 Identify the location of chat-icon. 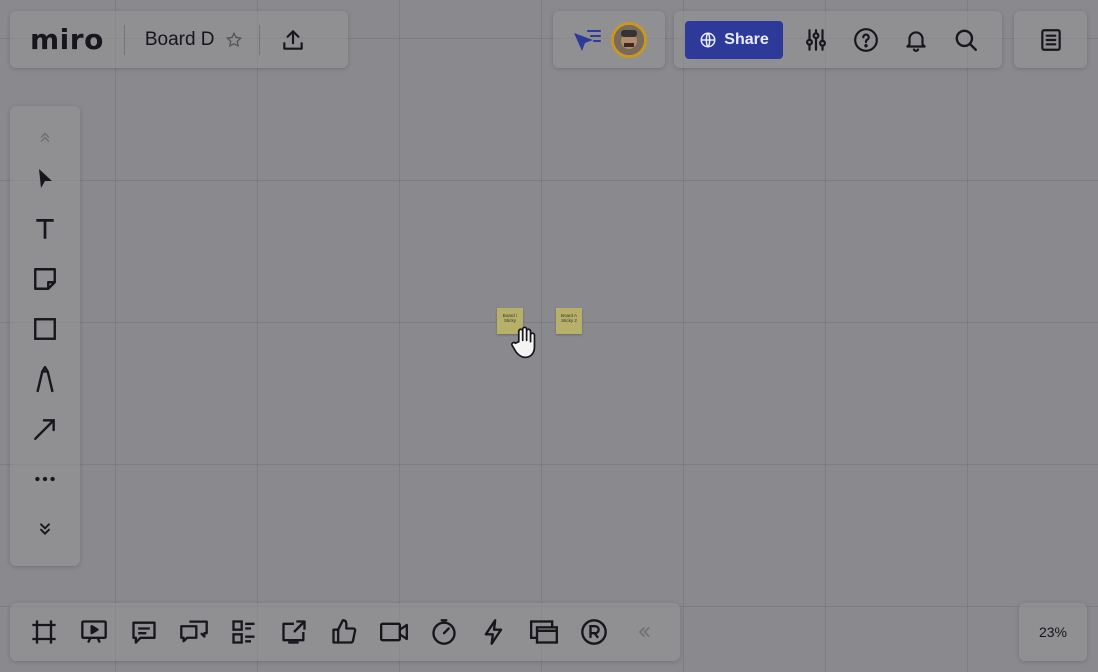
(194, 632).